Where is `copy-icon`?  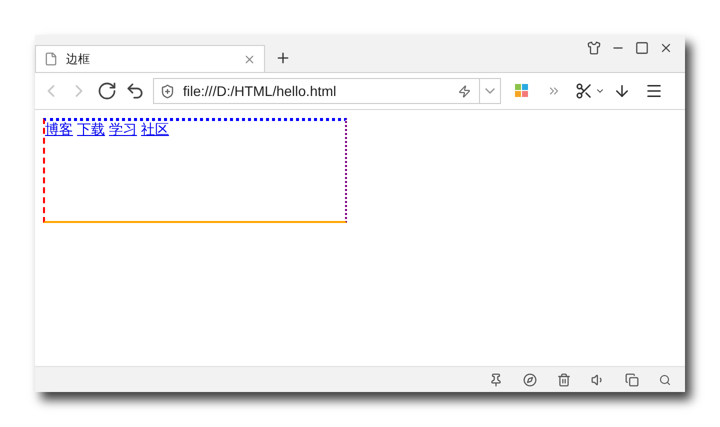 copy-icon is located at coordinates (632, 379).